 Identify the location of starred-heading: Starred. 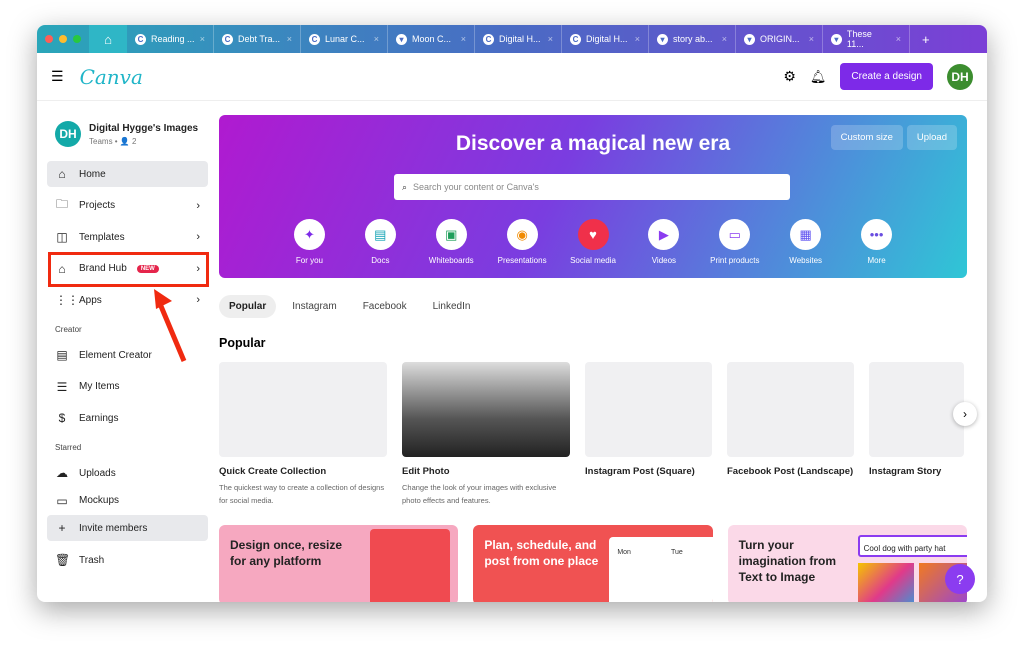
(68, 447).